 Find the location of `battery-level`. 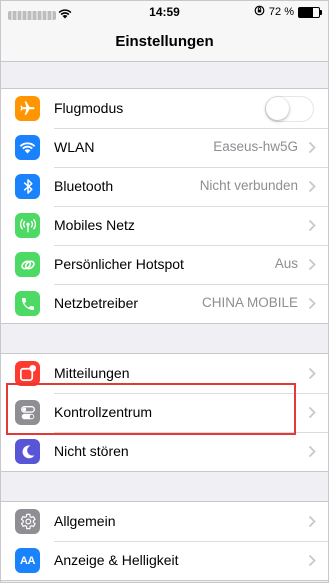

battery-level is located at coordinates (306, 12).